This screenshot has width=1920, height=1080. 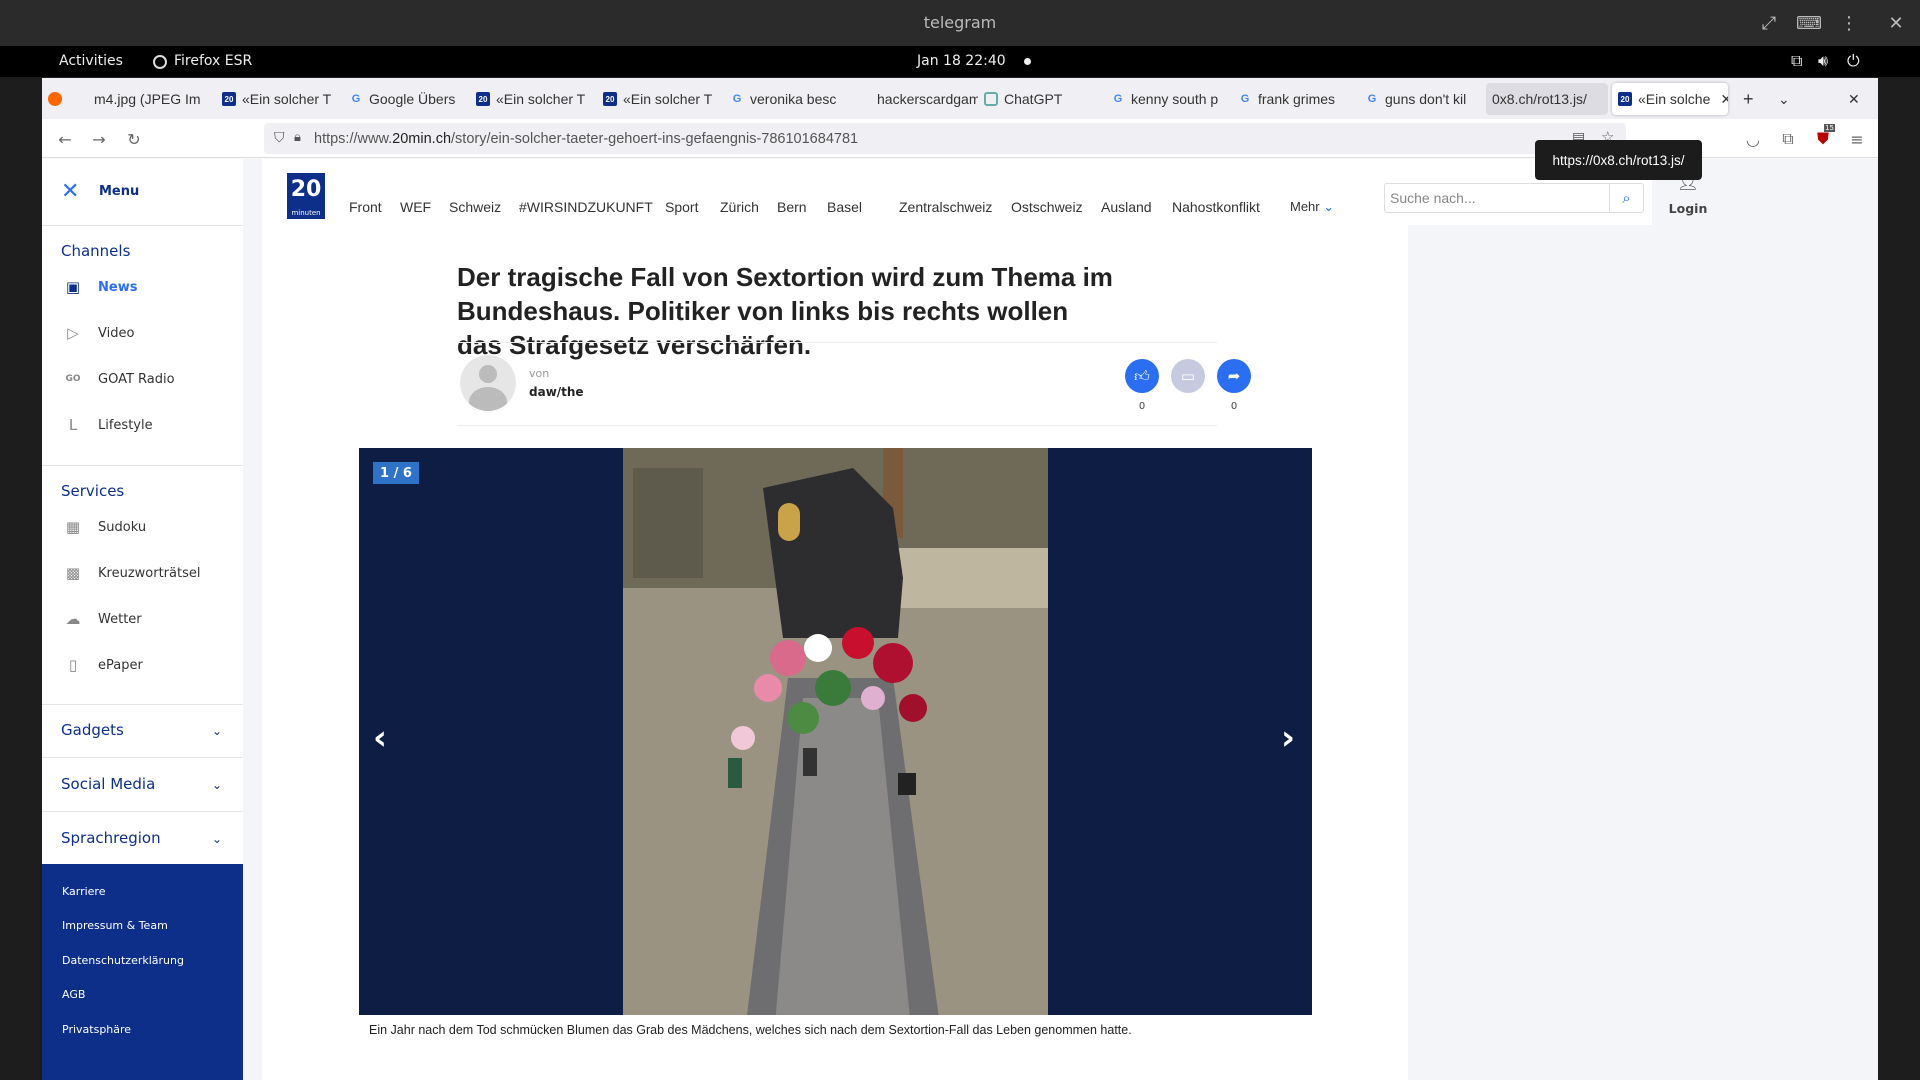 I want to click on comment-button: ▭, so click(x=1188, y=376).